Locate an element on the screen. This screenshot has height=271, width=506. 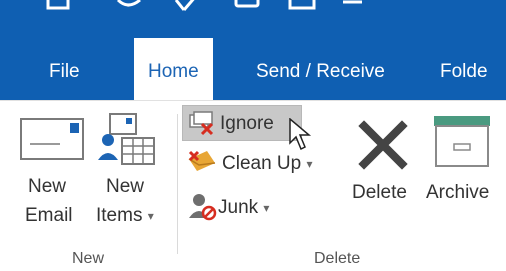
archive-button: Archive is located at coordinates (466, 162).